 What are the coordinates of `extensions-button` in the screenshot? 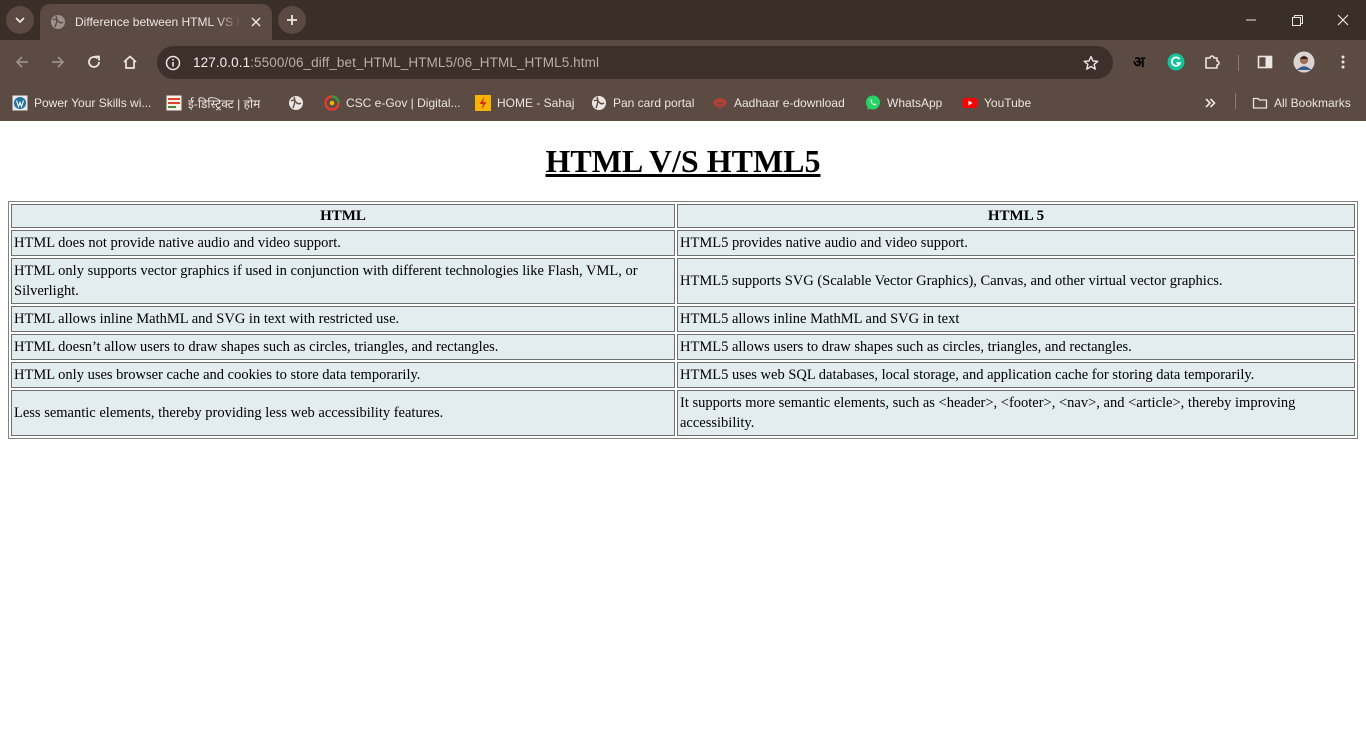 It's located at (1212, 62).